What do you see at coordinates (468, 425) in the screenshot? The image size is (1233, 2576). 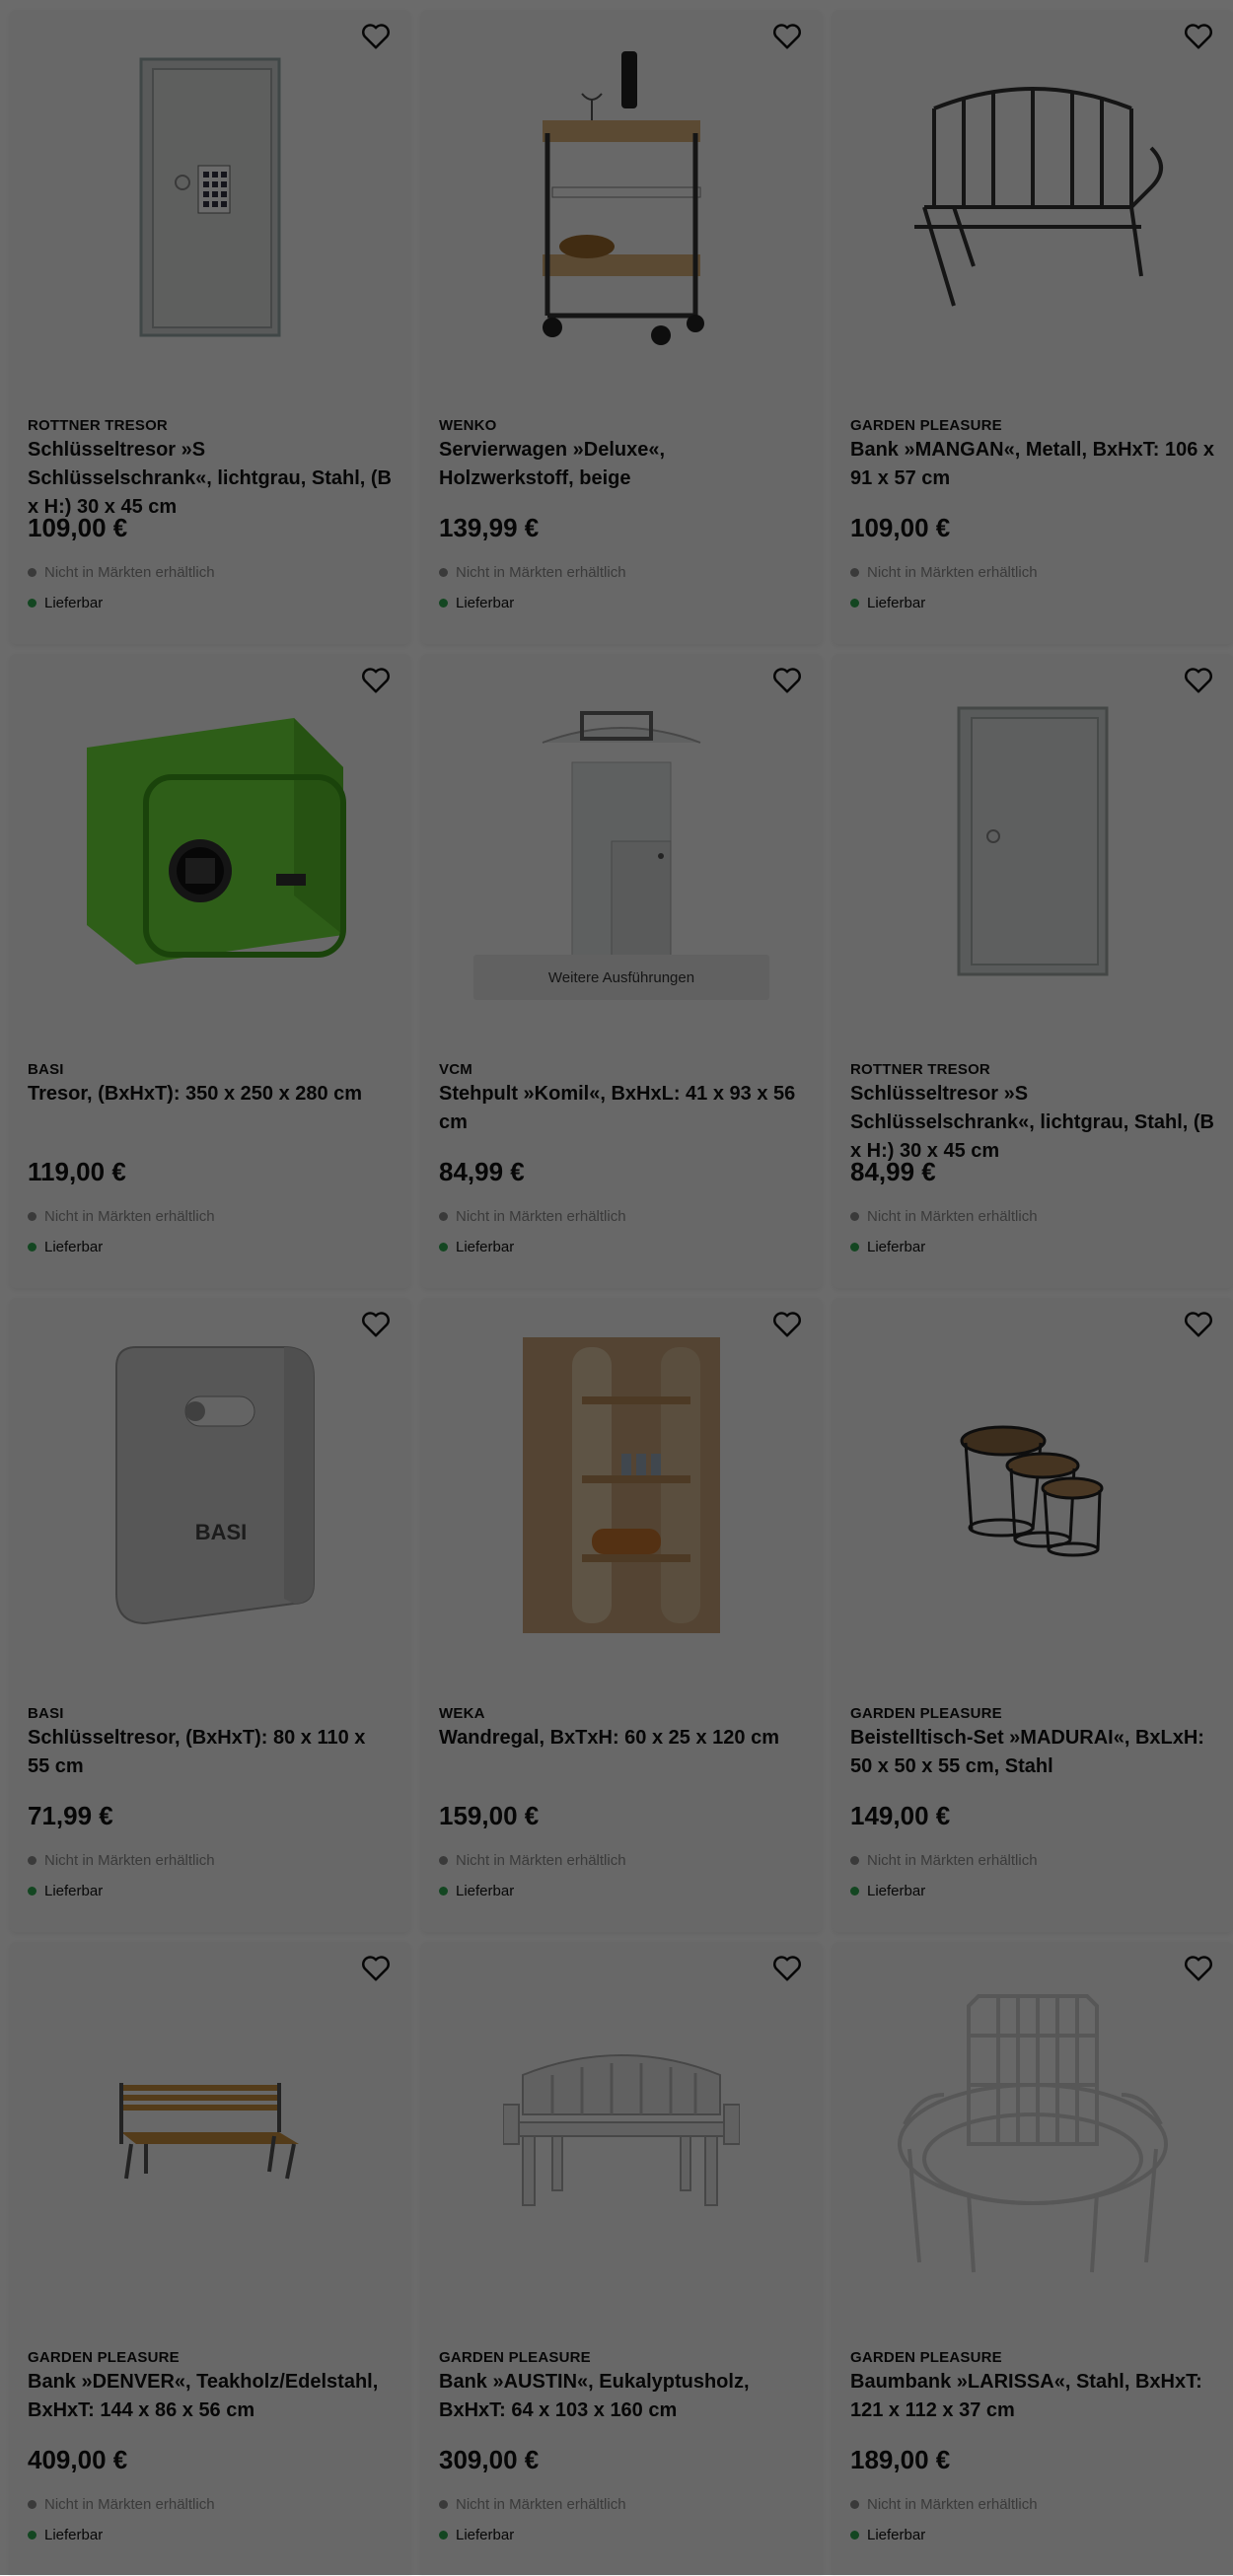 I see `product-brand: WENKO` at bounding box center [468, 425].